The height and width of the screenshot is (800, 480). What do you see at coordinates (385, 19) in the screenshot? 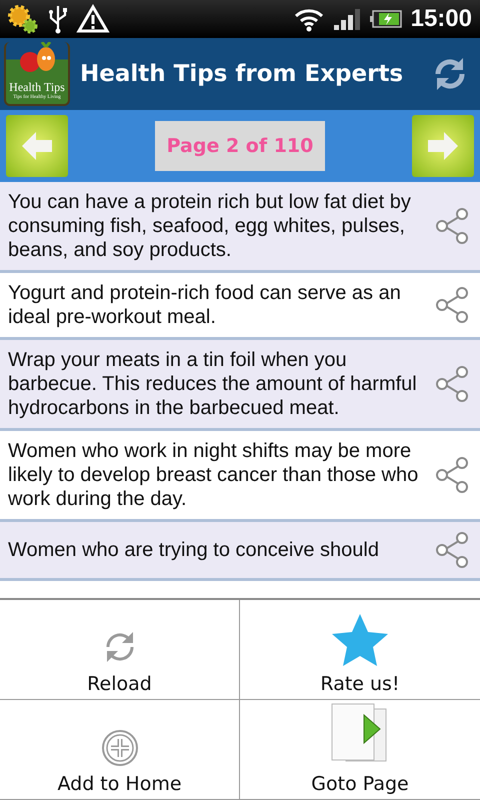
I see `battery-icon` at bounding box center [385, 19].